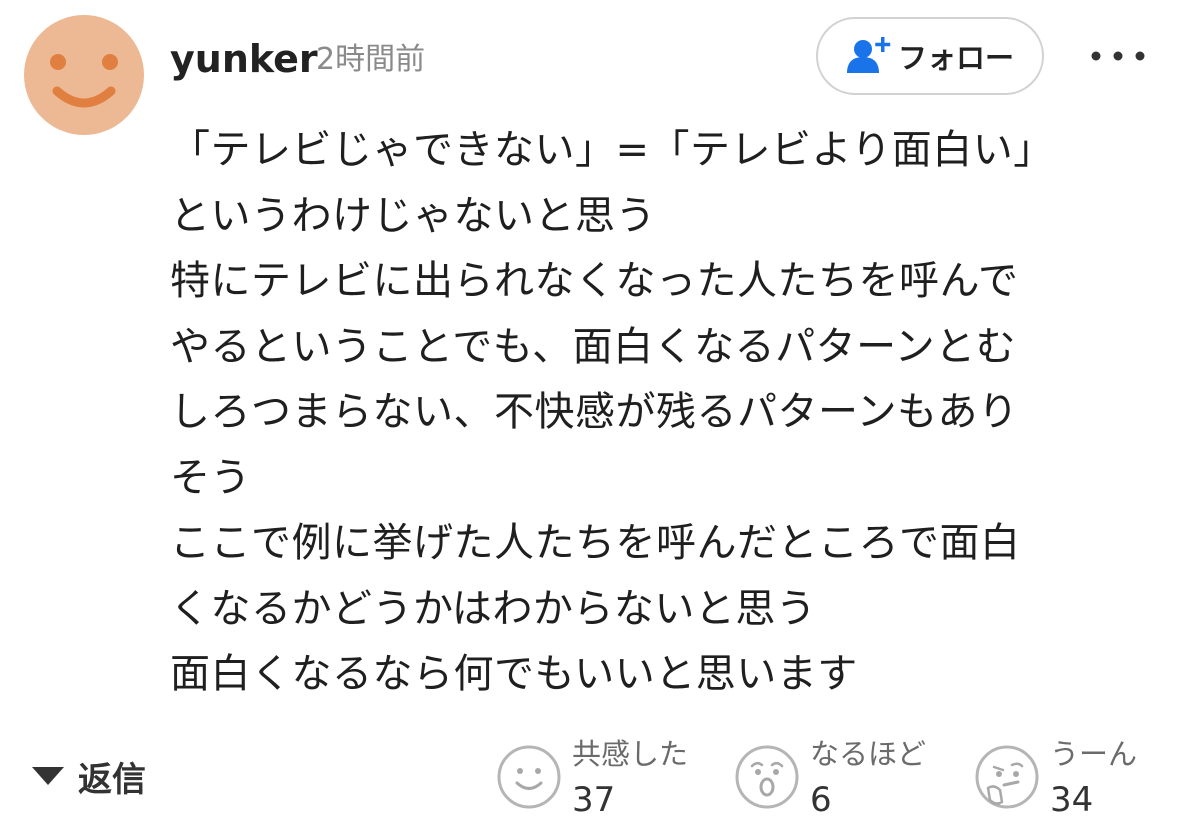 This screenshot has width=1179, height=833. Describe the element at coordinates (593, 346) in the screenshot. I see `comment-line: やるということでも、面白くなるパターンとむ` at that location.